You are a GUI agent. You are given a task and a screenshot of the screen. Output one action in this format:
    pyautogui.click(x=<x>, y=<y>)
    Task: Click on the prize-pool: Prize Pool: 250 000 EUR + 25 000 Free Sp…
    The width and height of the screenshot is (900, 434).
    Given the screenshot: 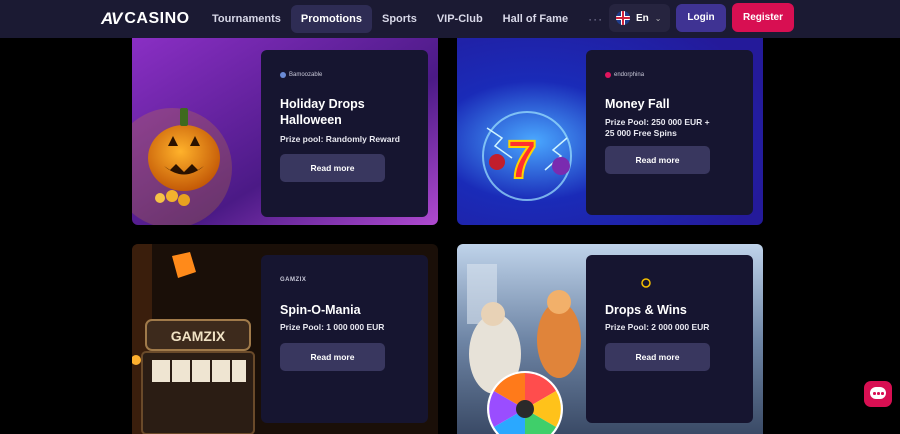 What is the action you would take?
    pyautogui.click(x=657, y=127)
    